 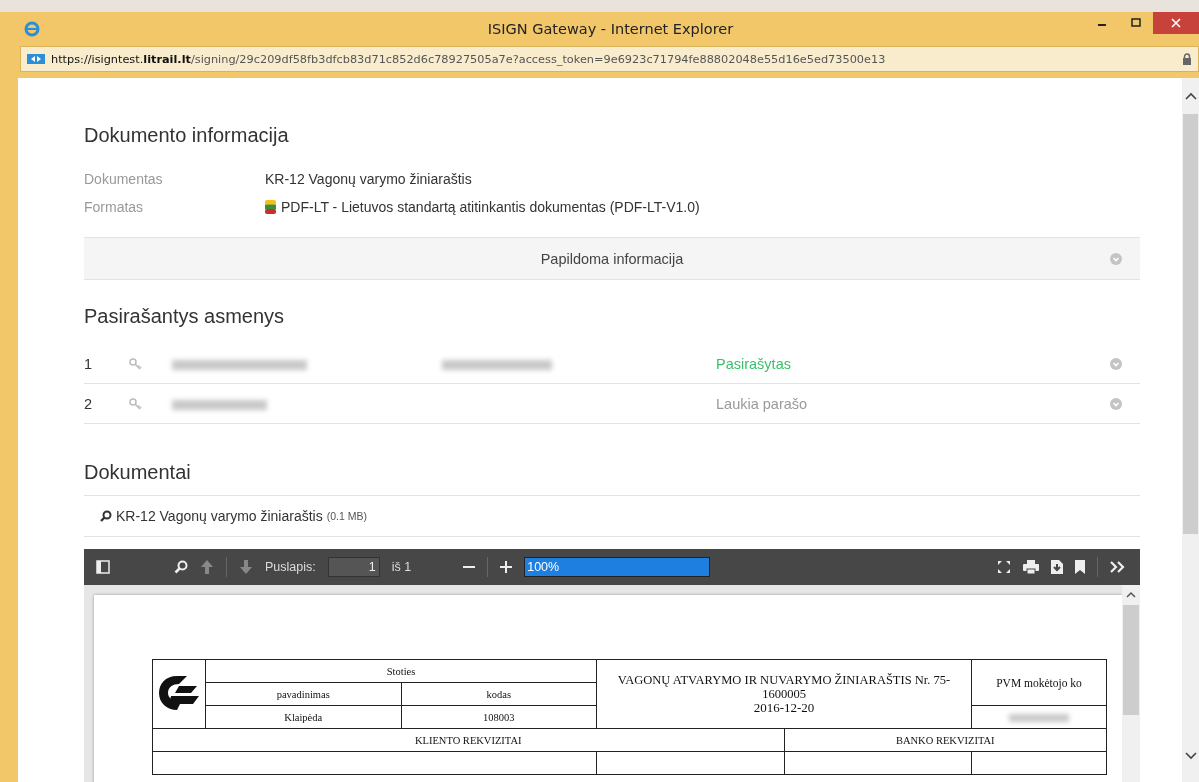 I want to click on chevron-icon, so click(x=1116, y=258).